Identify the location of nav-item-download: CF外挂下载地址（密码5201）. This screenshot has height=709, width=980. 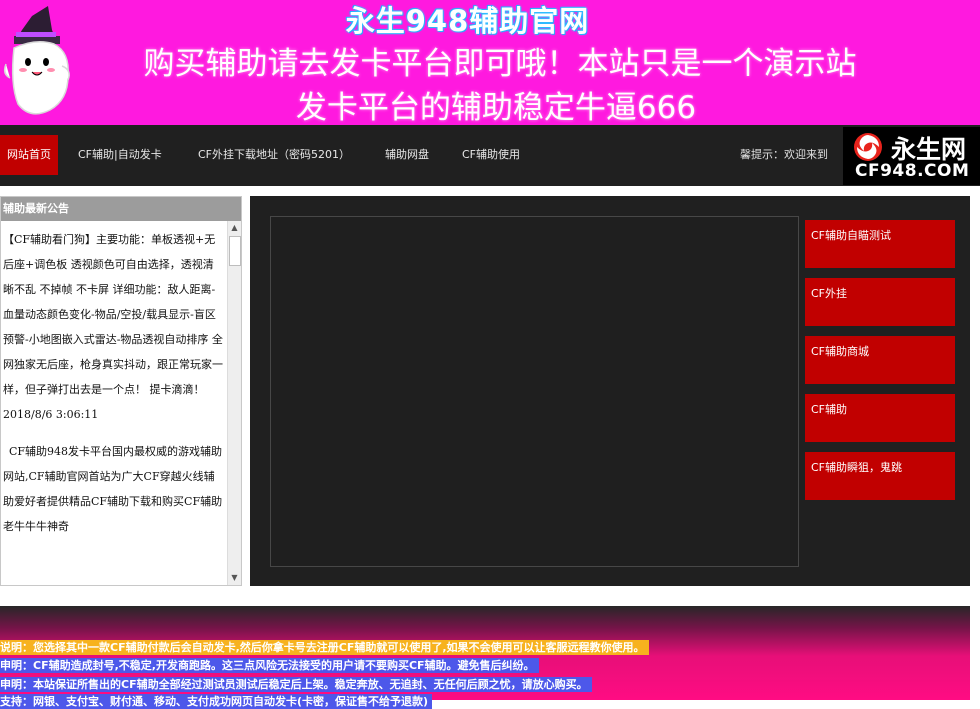
(274, 155).